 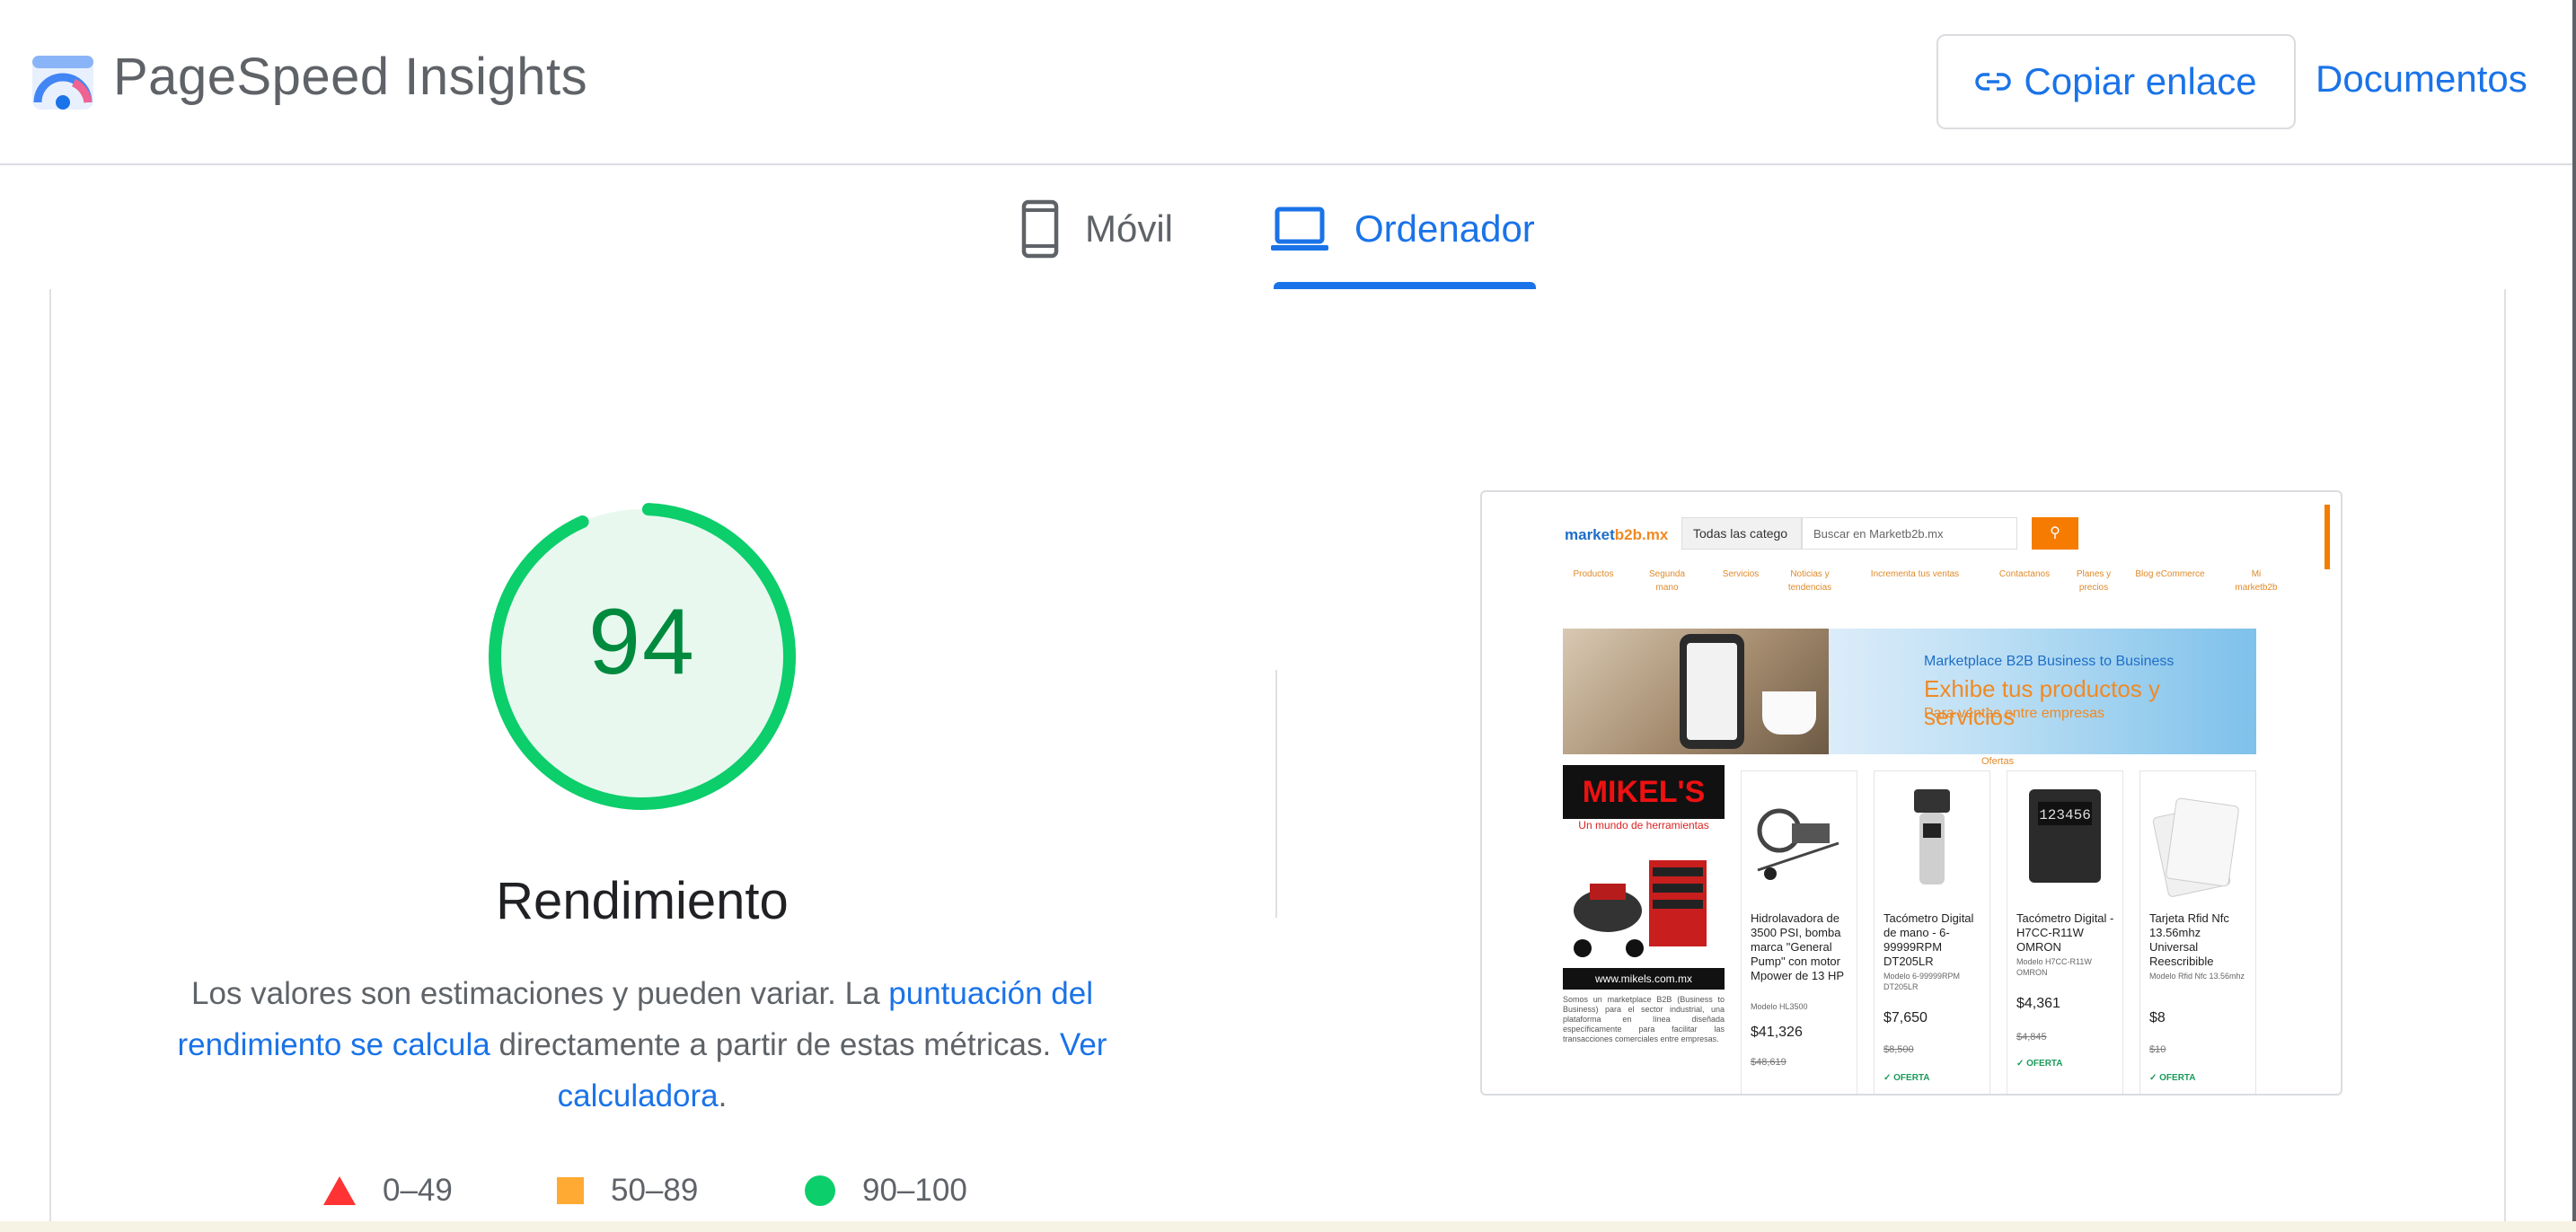 What do you see at coordinates (775, 1044) in the screenshot?
I see `desc-text-2: directamente a partir de estas métricas.` at bounding box center [775, 1044].